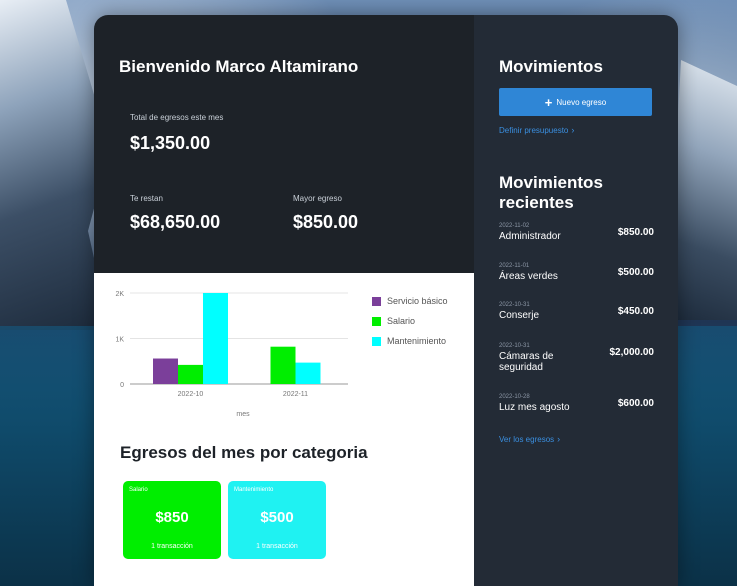 The width and height of the screenshot is (737, 586). I want to click on expenses-bar-chart: 0 1K 2K 2022-10 2022-11 mes, so click(231, 354).